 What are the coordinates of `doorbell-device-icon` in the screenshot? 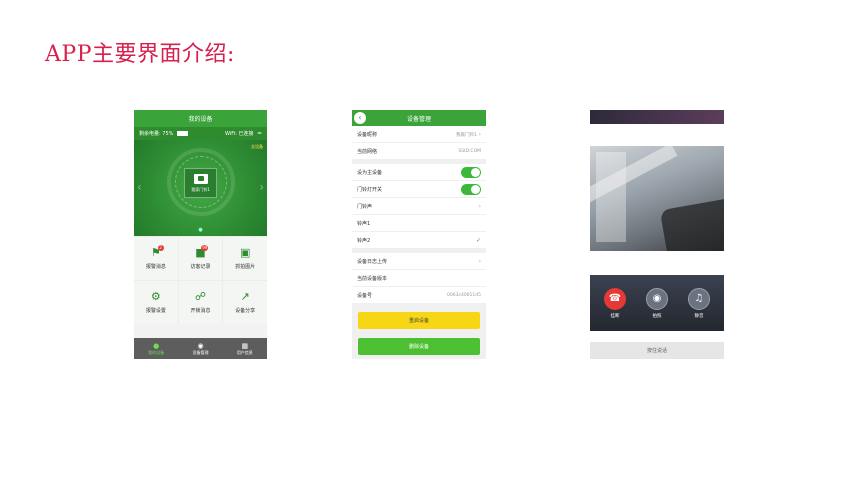 It's located at (200, 178).